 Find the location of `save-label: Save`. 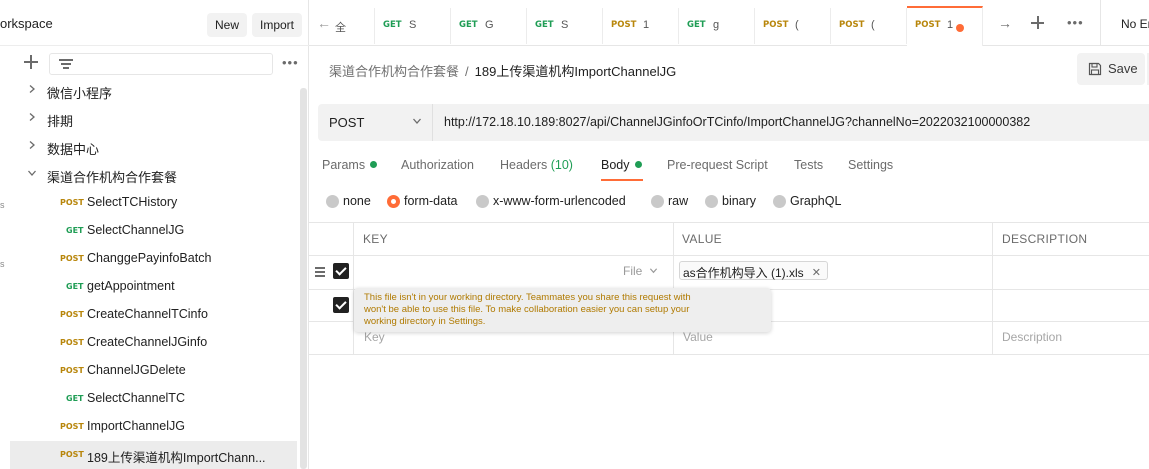

save-label: Save is located at coordinates (1123, 68).